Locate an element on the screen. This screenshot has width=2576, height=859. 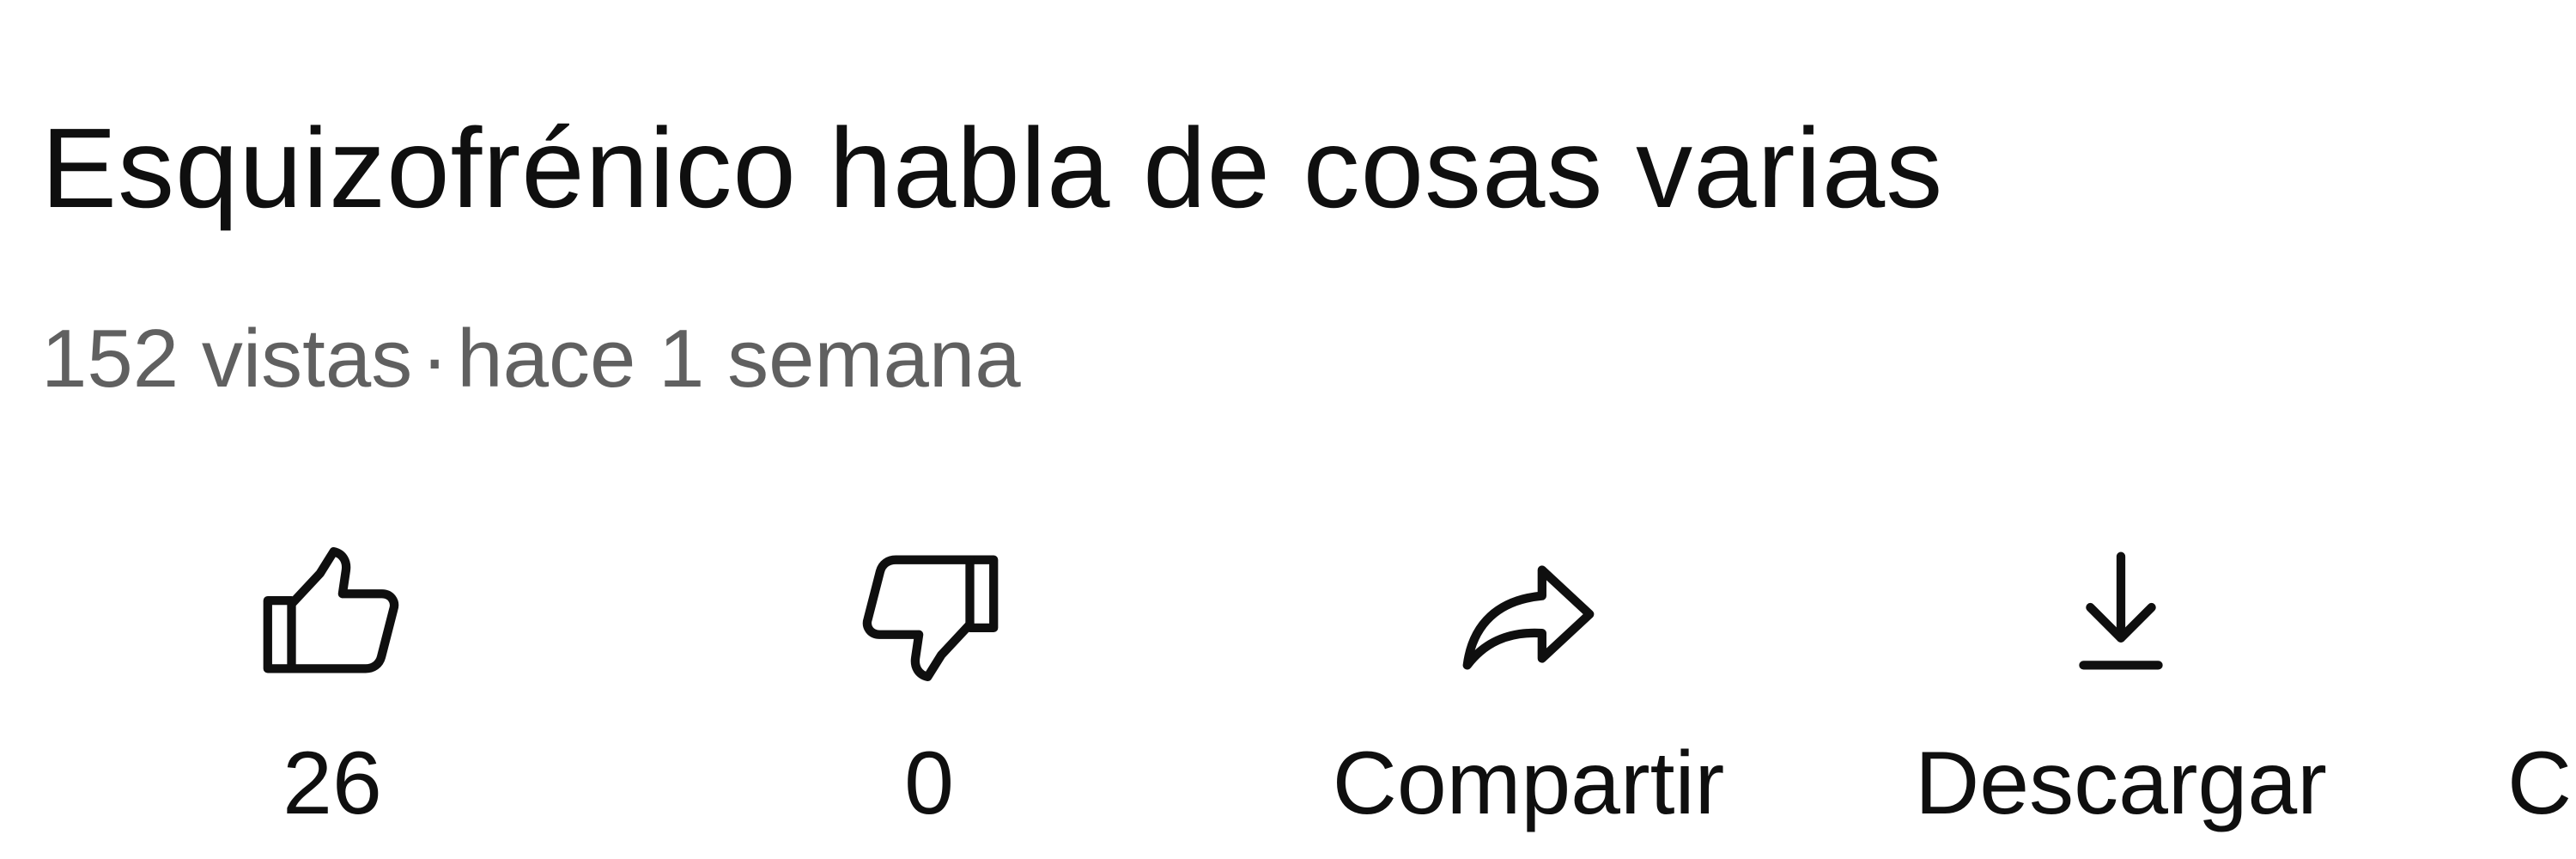
view-count: 152 vistas is located at coordinates (227, 359).